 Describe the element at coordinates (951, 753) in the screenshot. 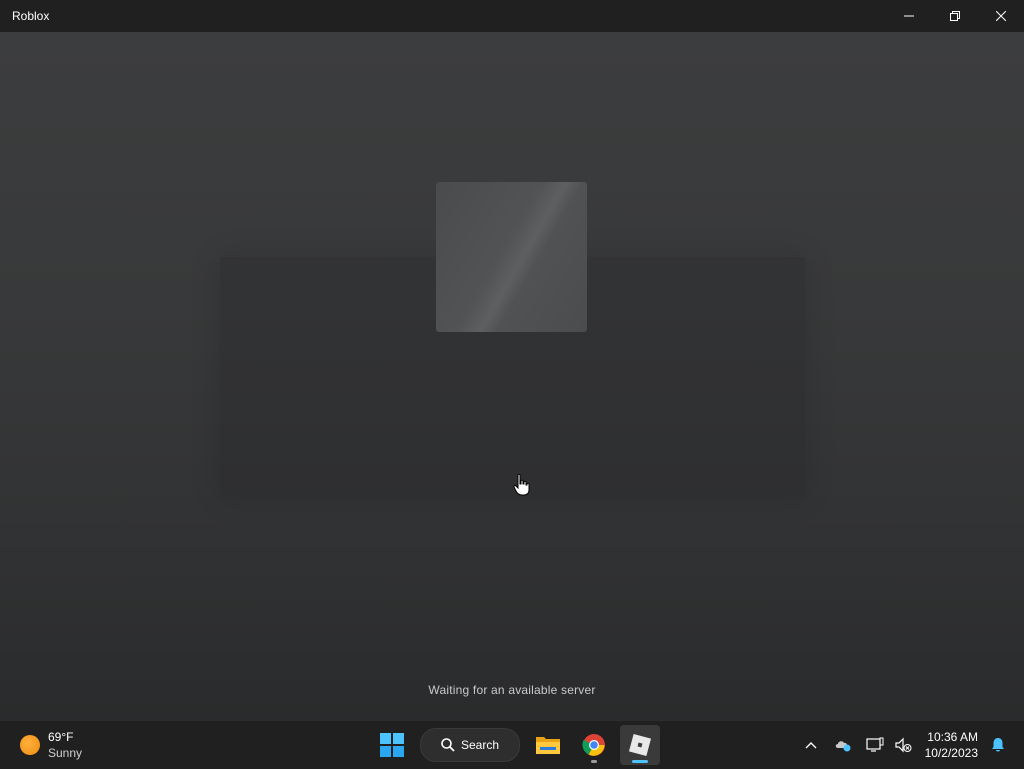

I see `clock-date: 10/2/2023` at that location.